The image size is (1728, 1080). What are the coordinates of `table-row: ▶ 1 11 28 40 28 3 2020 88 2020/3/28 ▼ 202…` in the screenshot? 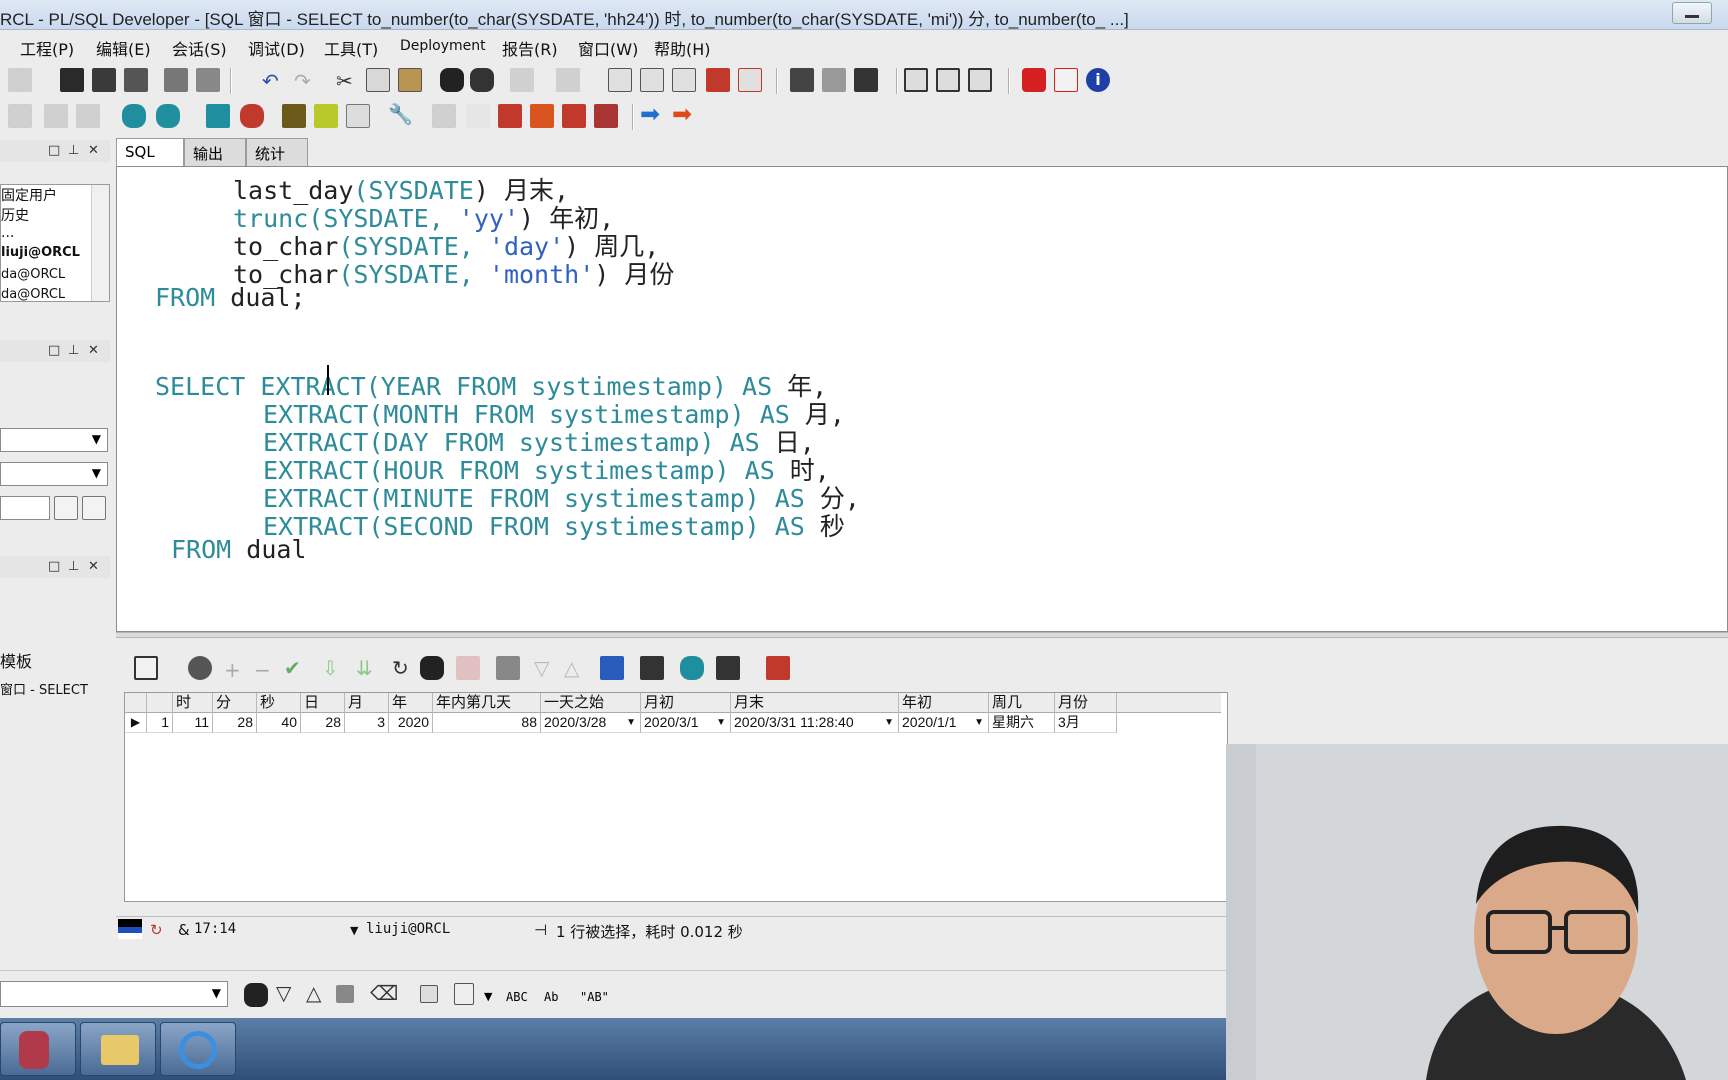 It's located at (621, 723).